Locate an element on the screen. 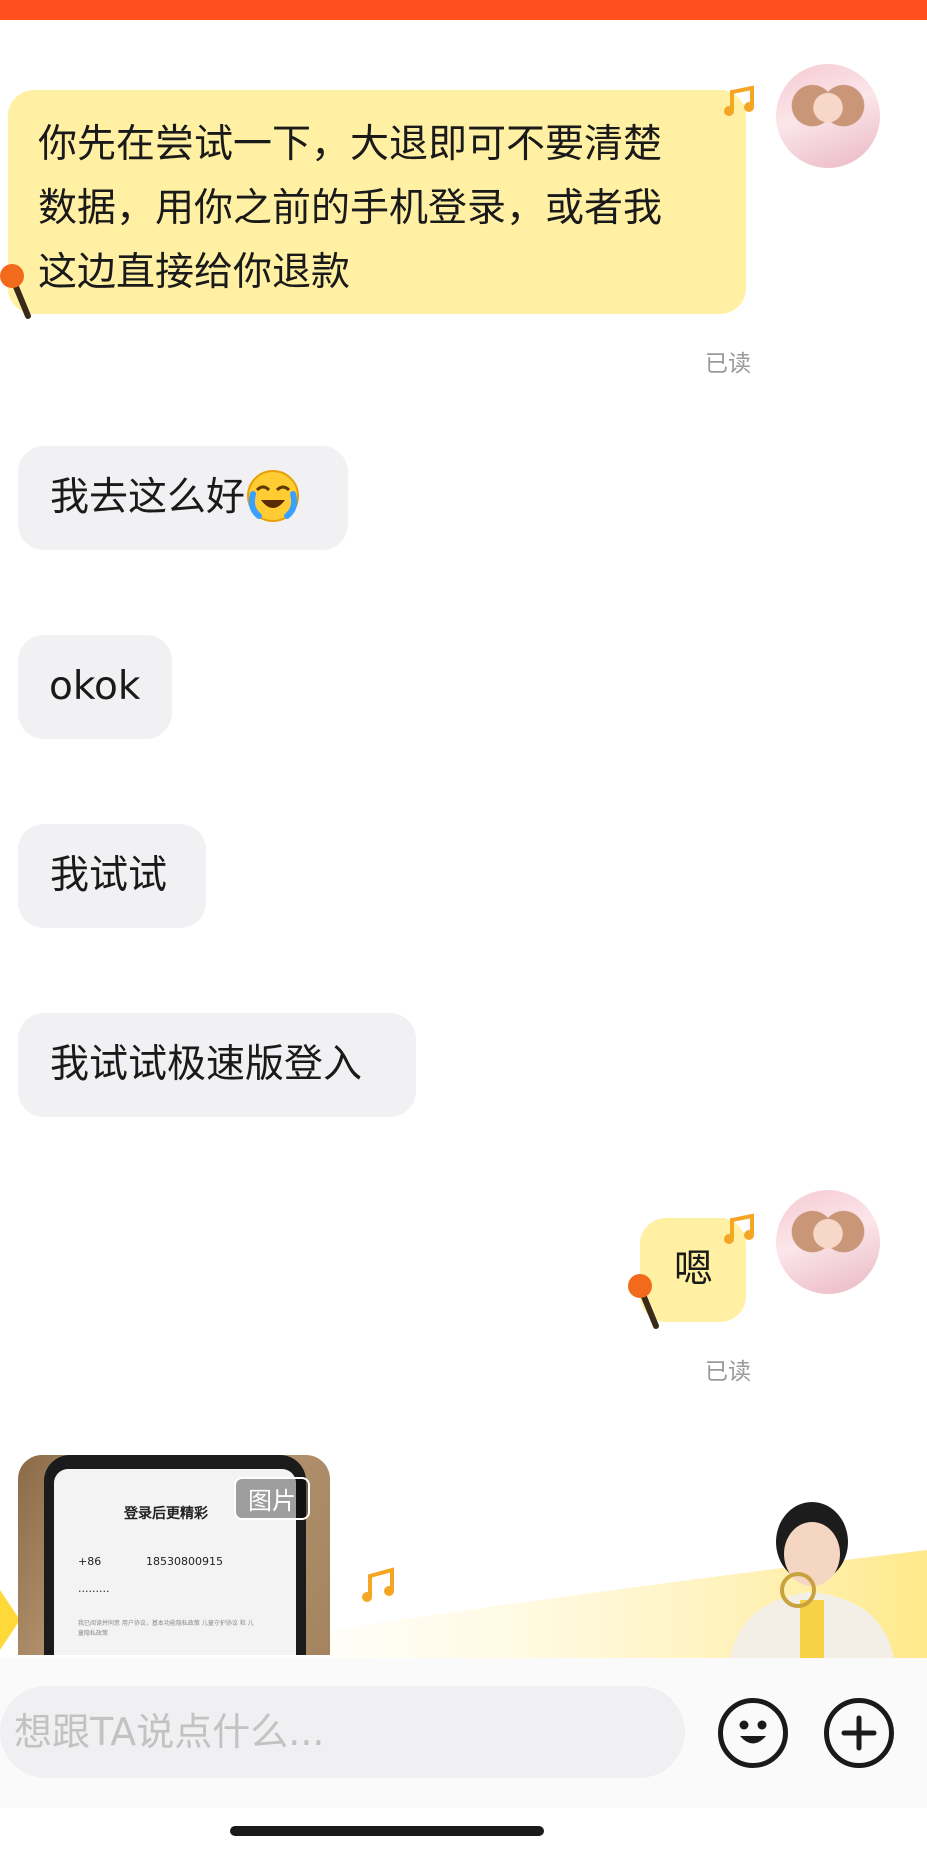  message-text: 我试试极速版登入 is located at coordinates (206, 1064).